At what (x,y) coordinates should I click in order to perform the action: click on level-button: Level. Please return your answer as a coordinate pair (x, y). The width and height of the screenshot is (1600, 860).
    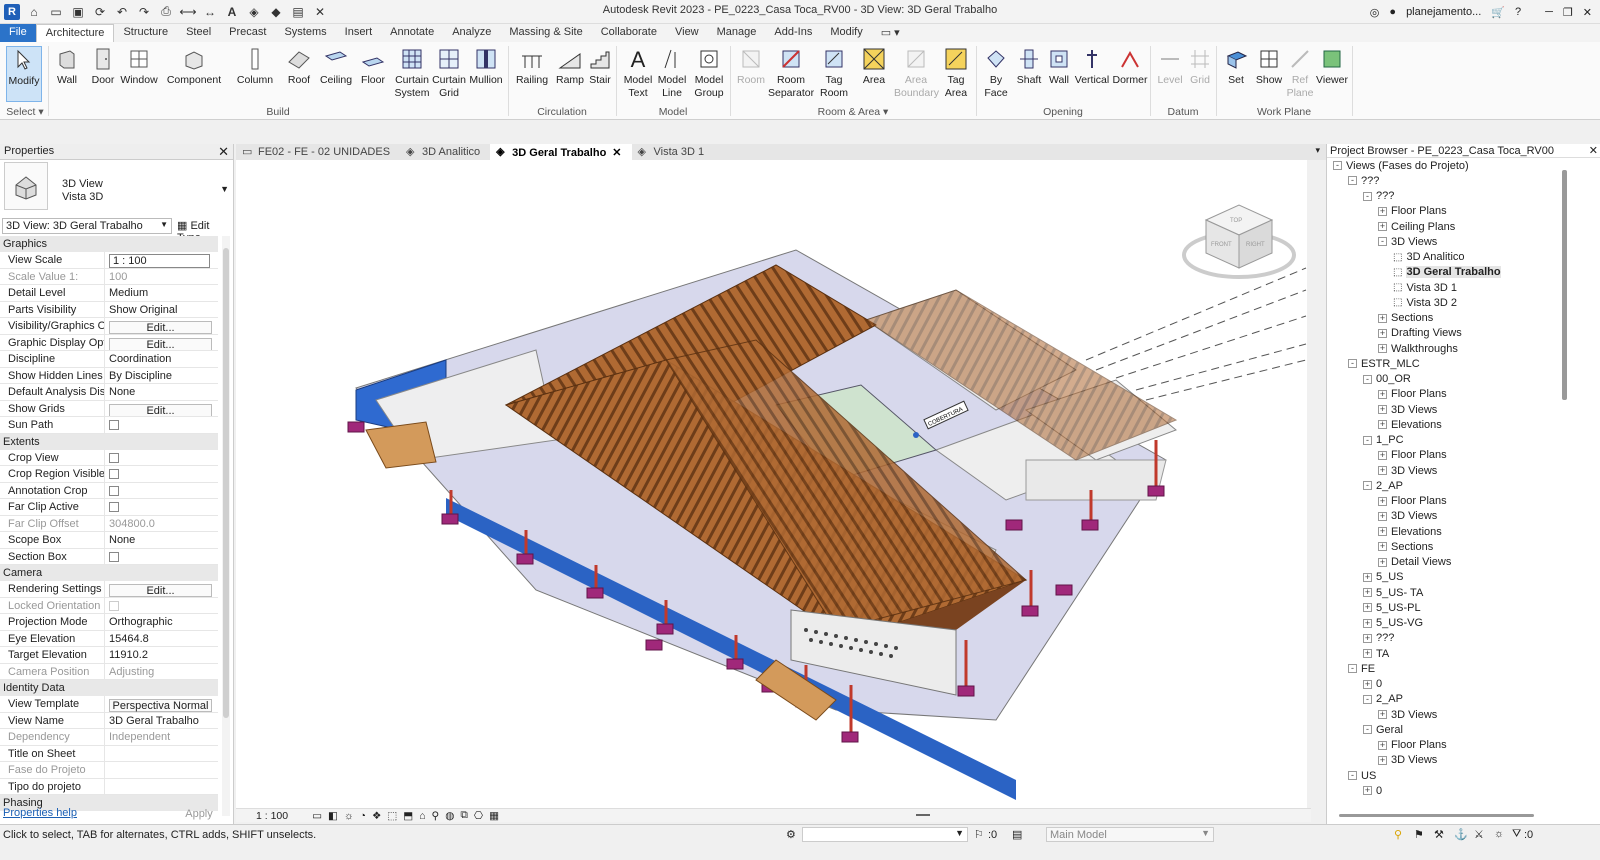
    Looking at the image, I should click on (1170, 66).